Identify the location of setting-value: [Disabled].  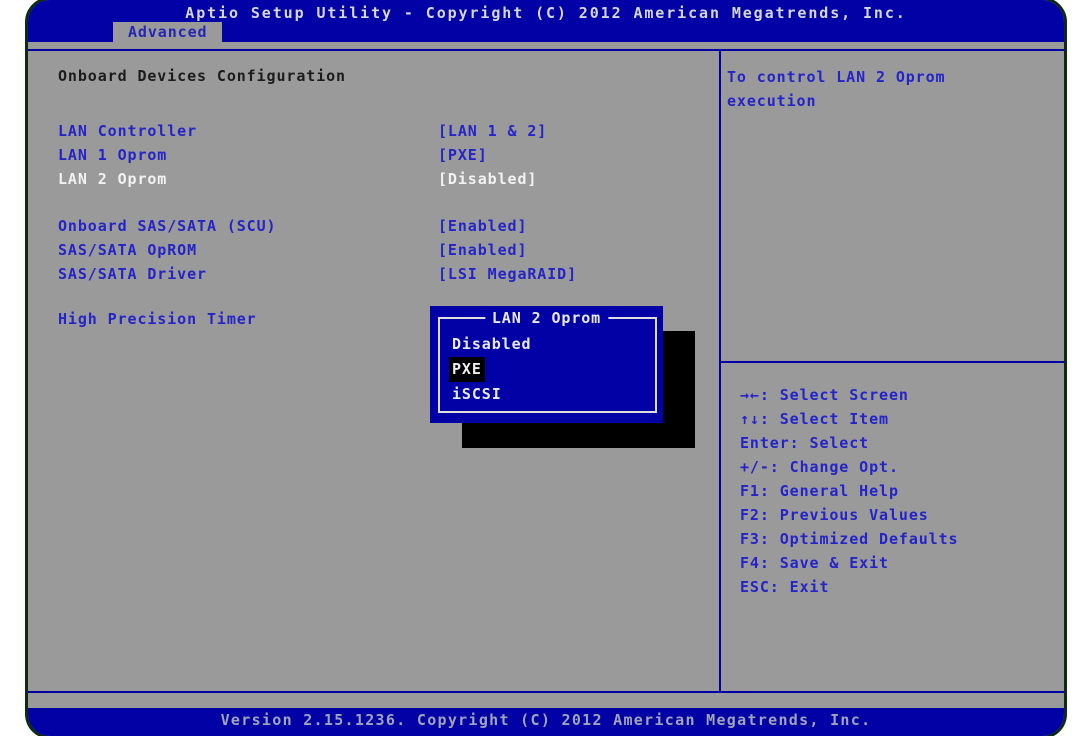
(487, 179).